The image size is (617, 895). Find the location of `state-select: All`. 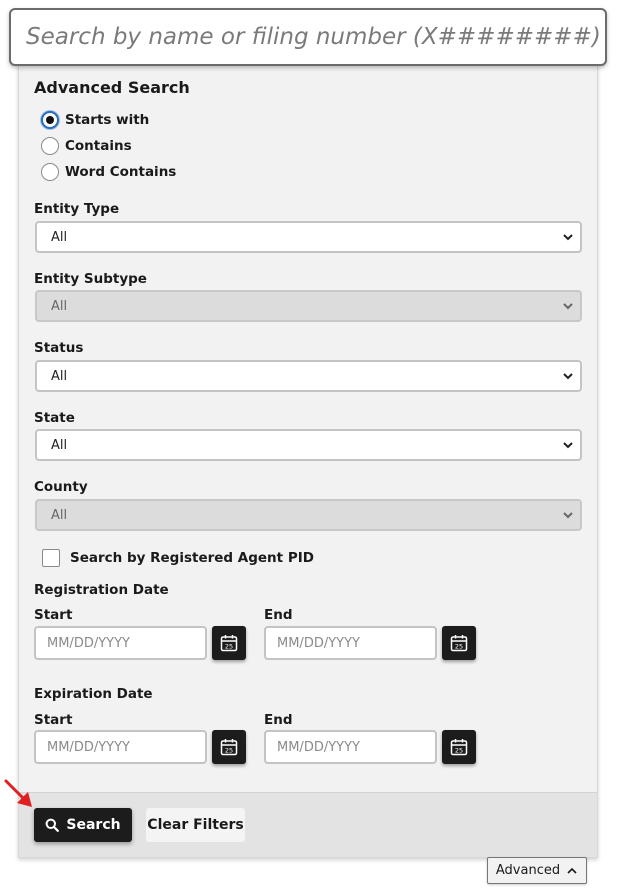

state-select: All is located at coordinates (308, 445).